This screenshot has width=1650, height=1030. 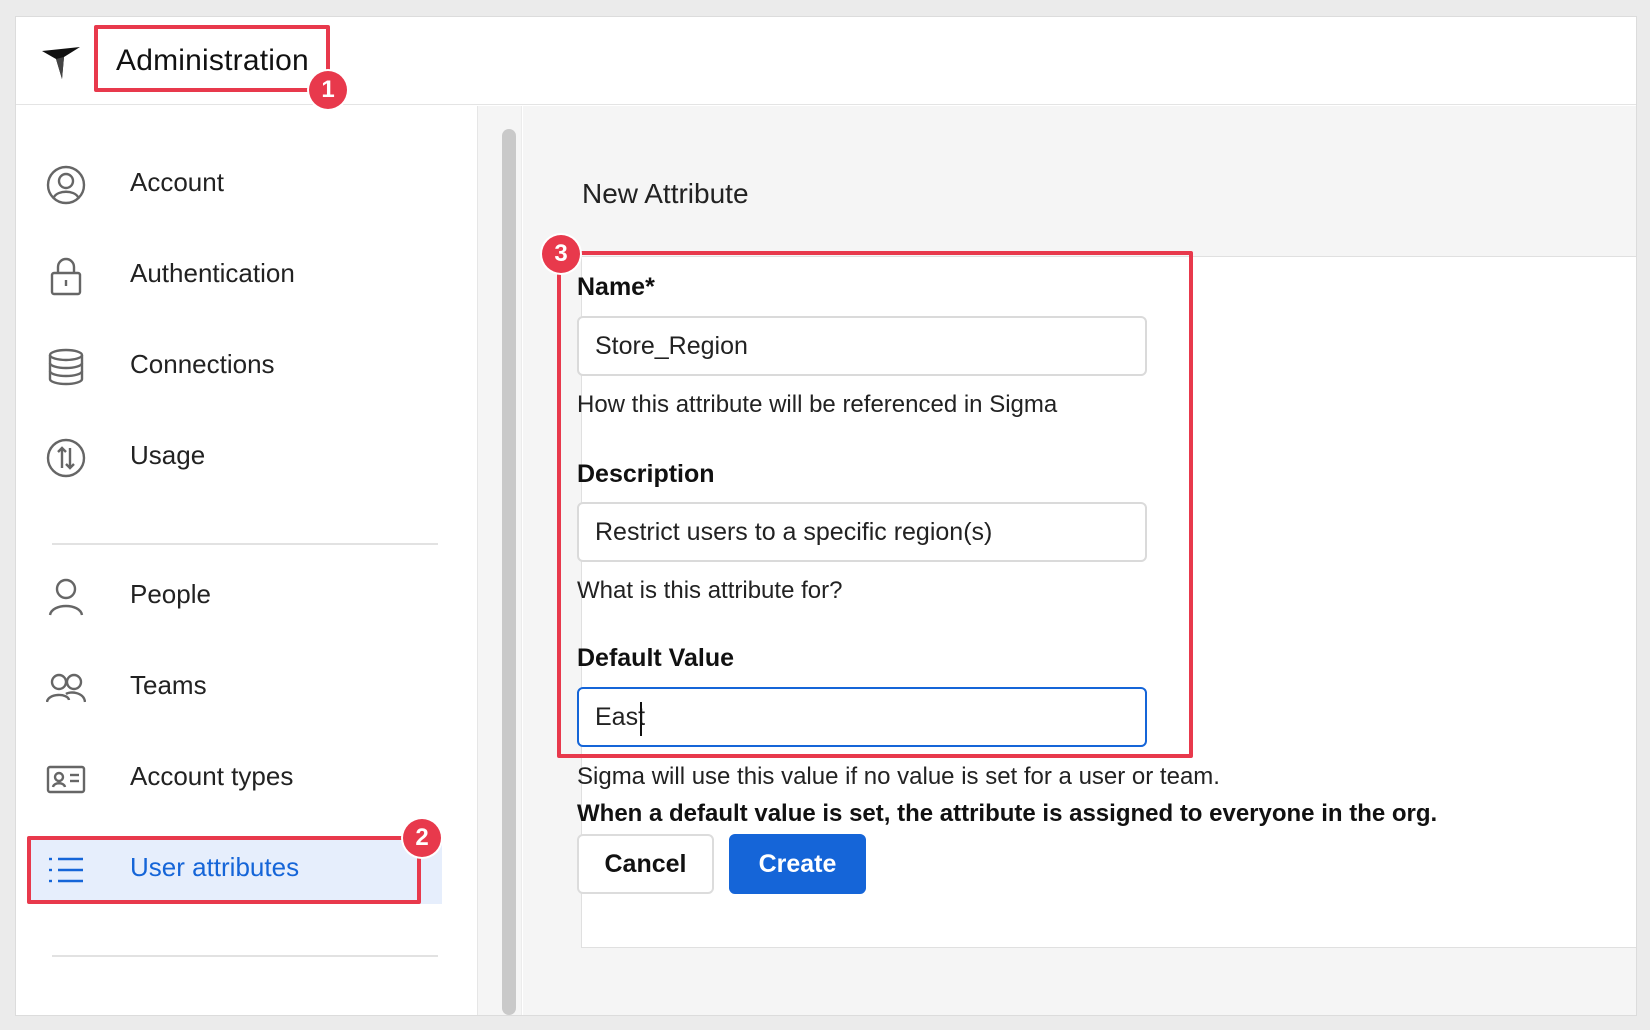 I want to click on usage-icon, so click(x=66, y=458).